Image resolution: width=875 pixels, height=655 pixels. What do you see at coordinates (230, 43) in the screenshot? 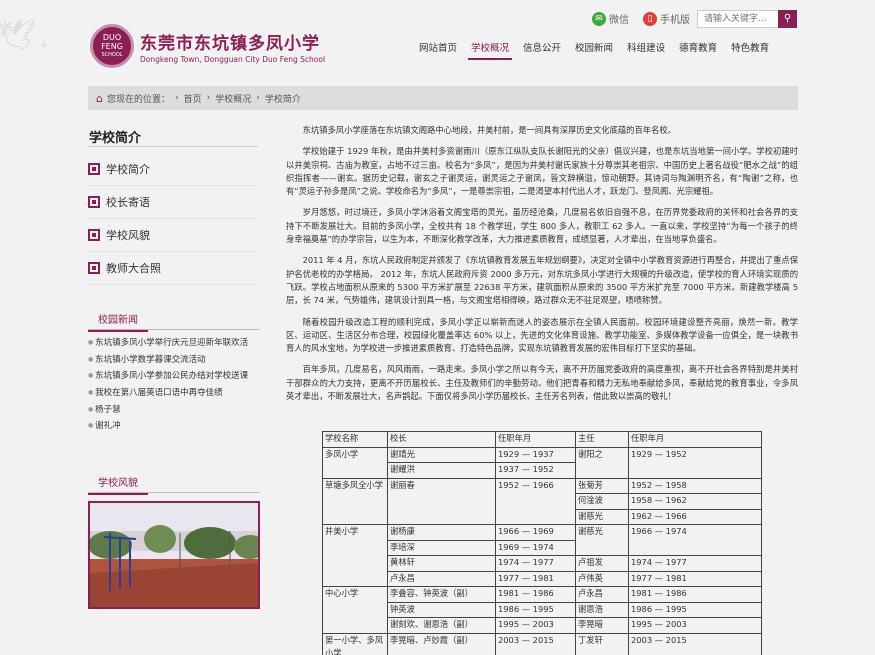
I see `logo-chinese-name: 东莞市东坑镇多凤小学` at bounding box center [230, 43].